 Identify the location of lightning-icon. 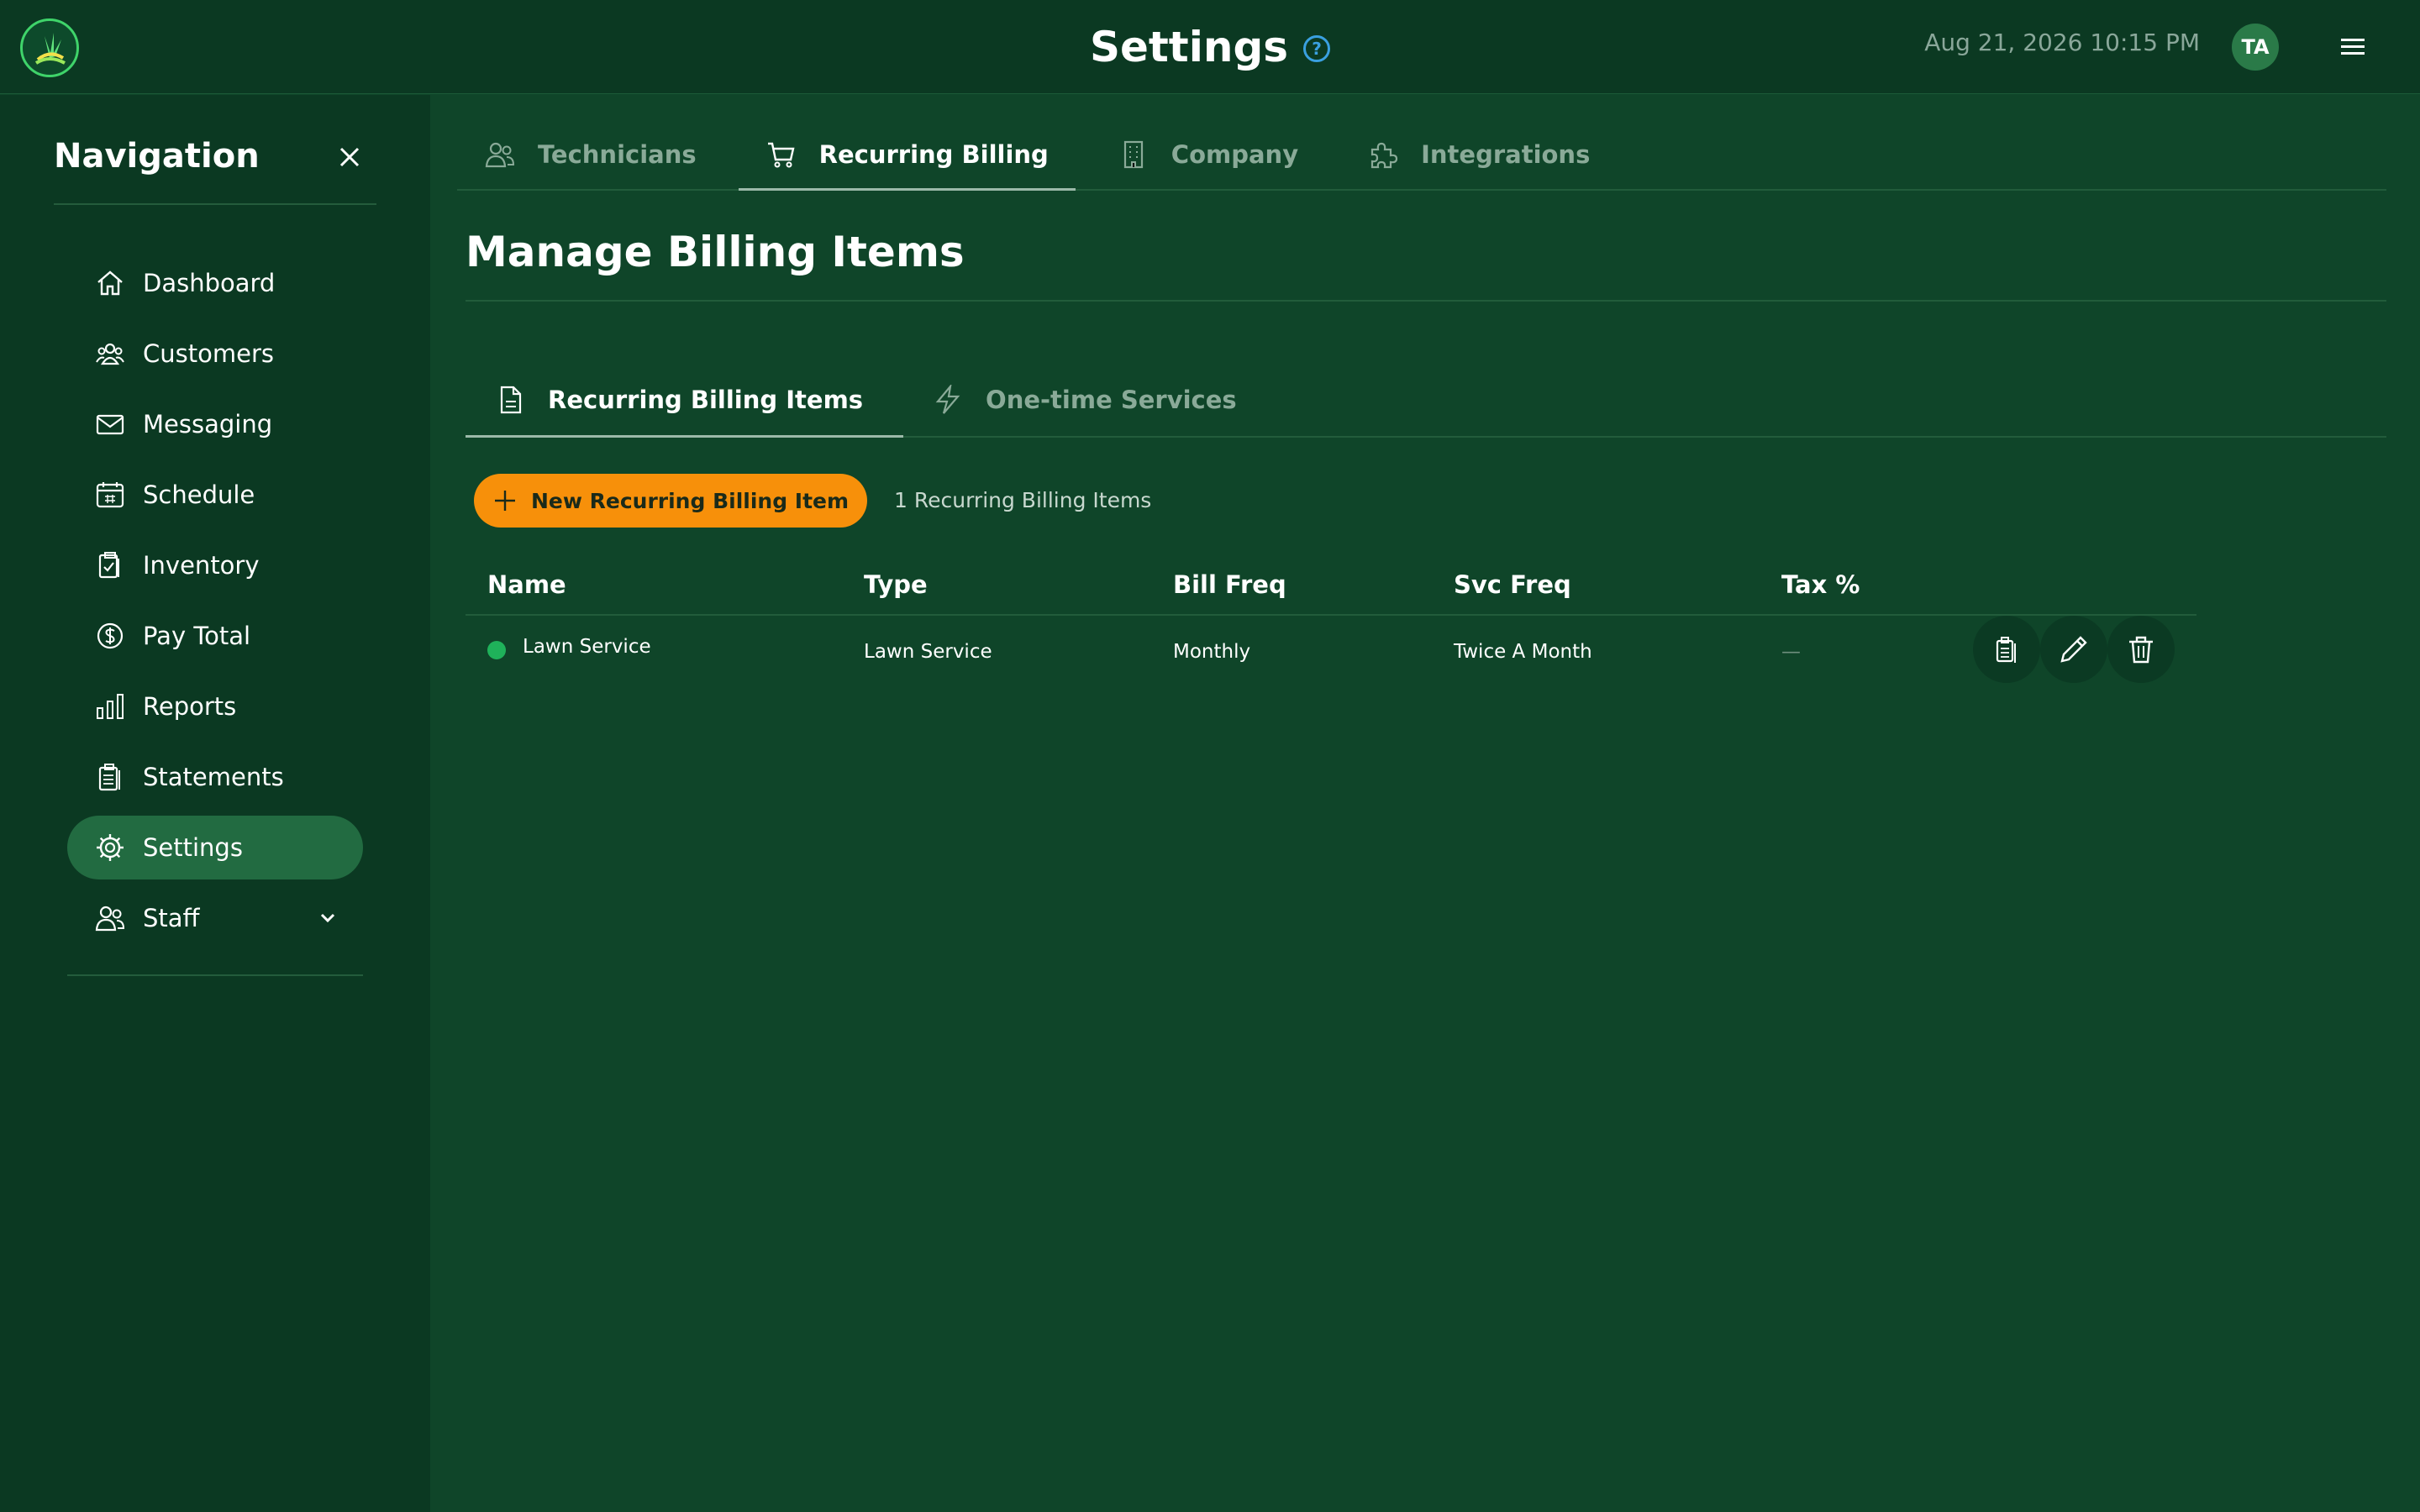
(947, 399).